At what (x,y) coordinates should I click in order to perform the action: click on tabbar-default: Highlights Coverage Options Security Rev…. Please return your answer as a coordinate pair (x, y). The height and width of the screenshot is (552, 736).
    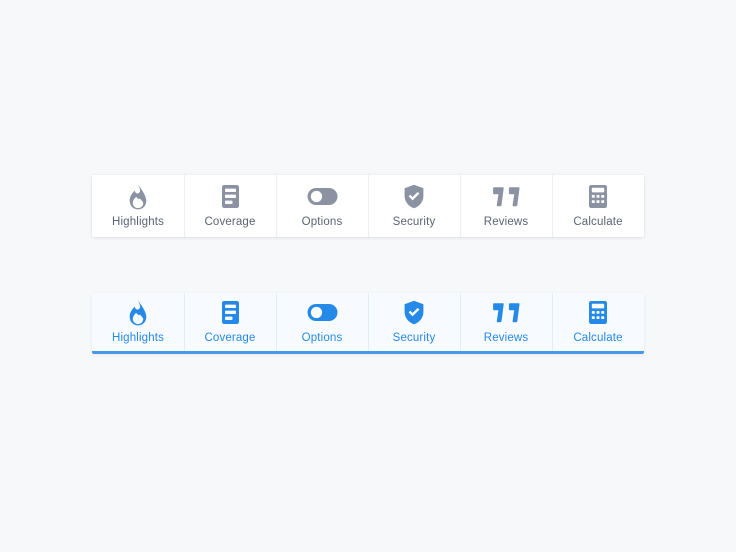
    Looking at the image, I should click on (368, 206).